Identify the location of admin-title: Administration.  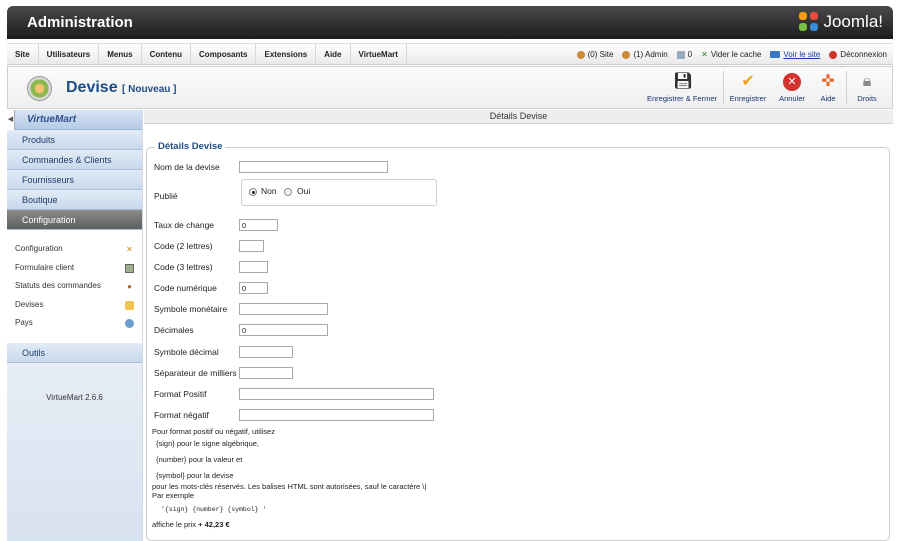
(80, 22).